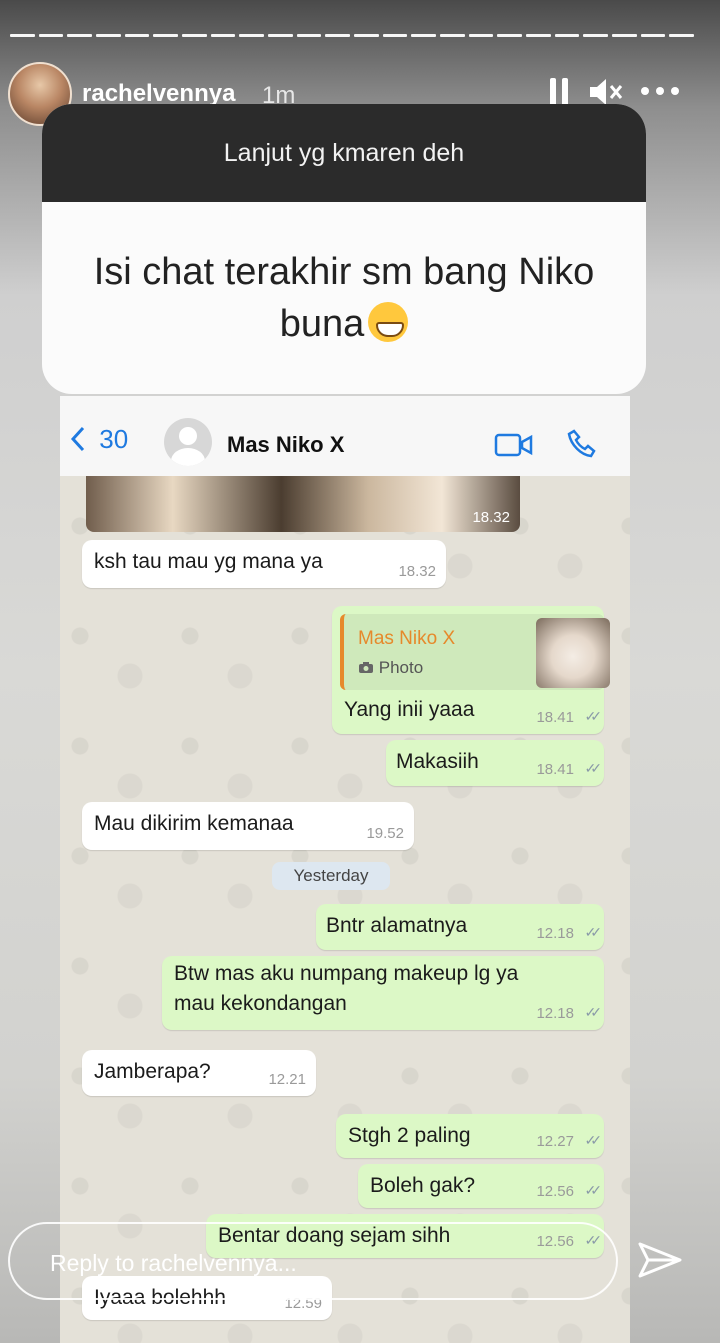 The image size is (720, 1343). I want to click on message-time: 12.56, so click(555, 1191).